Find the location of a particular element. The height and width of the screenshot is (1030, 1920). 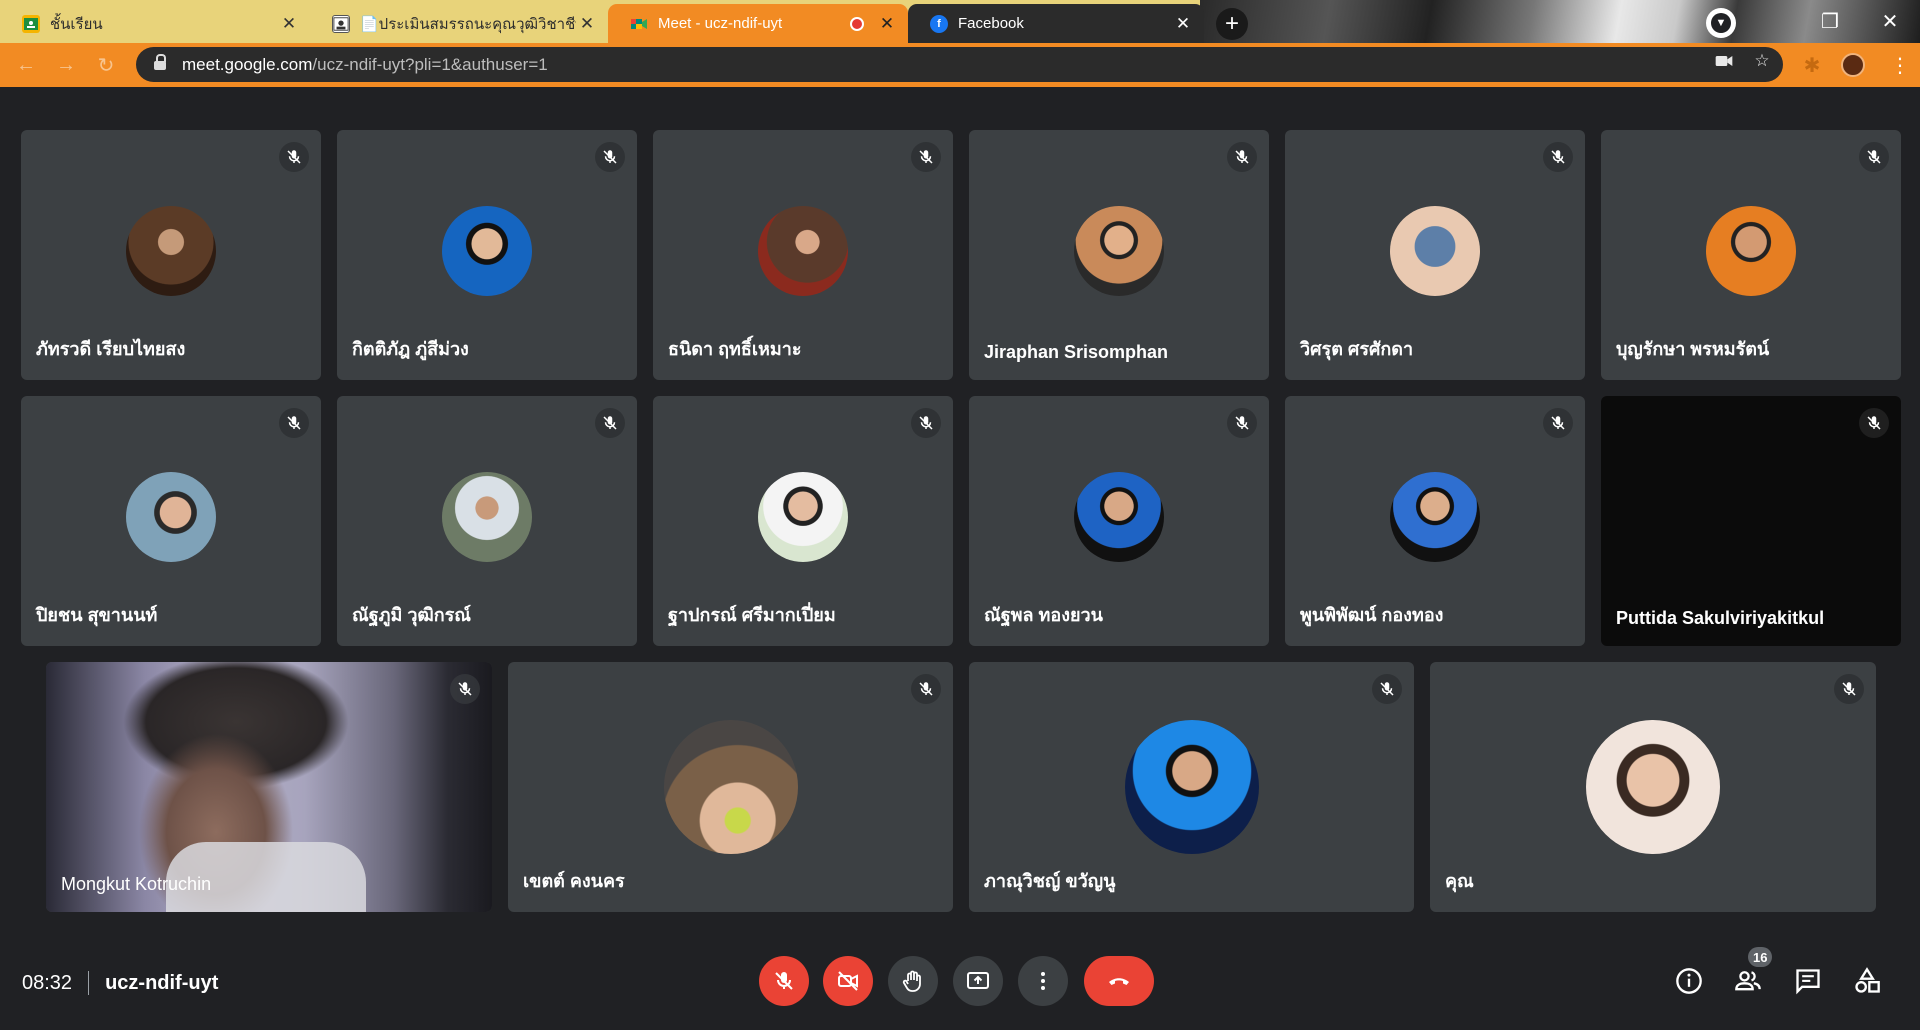

close-window-button: ✕ is located at coordinates (1890, 21).